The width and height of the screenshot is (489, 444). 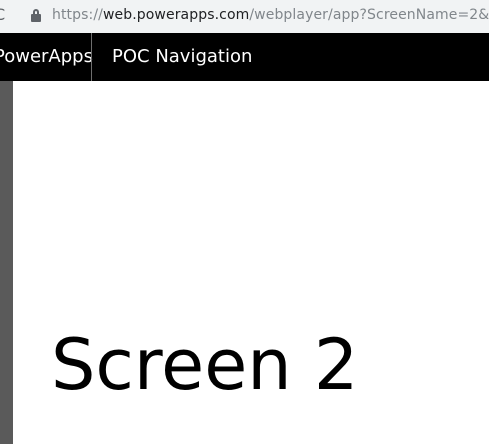 I want to click on url-host: web.powerapps.com, so click(x=176, y=15).